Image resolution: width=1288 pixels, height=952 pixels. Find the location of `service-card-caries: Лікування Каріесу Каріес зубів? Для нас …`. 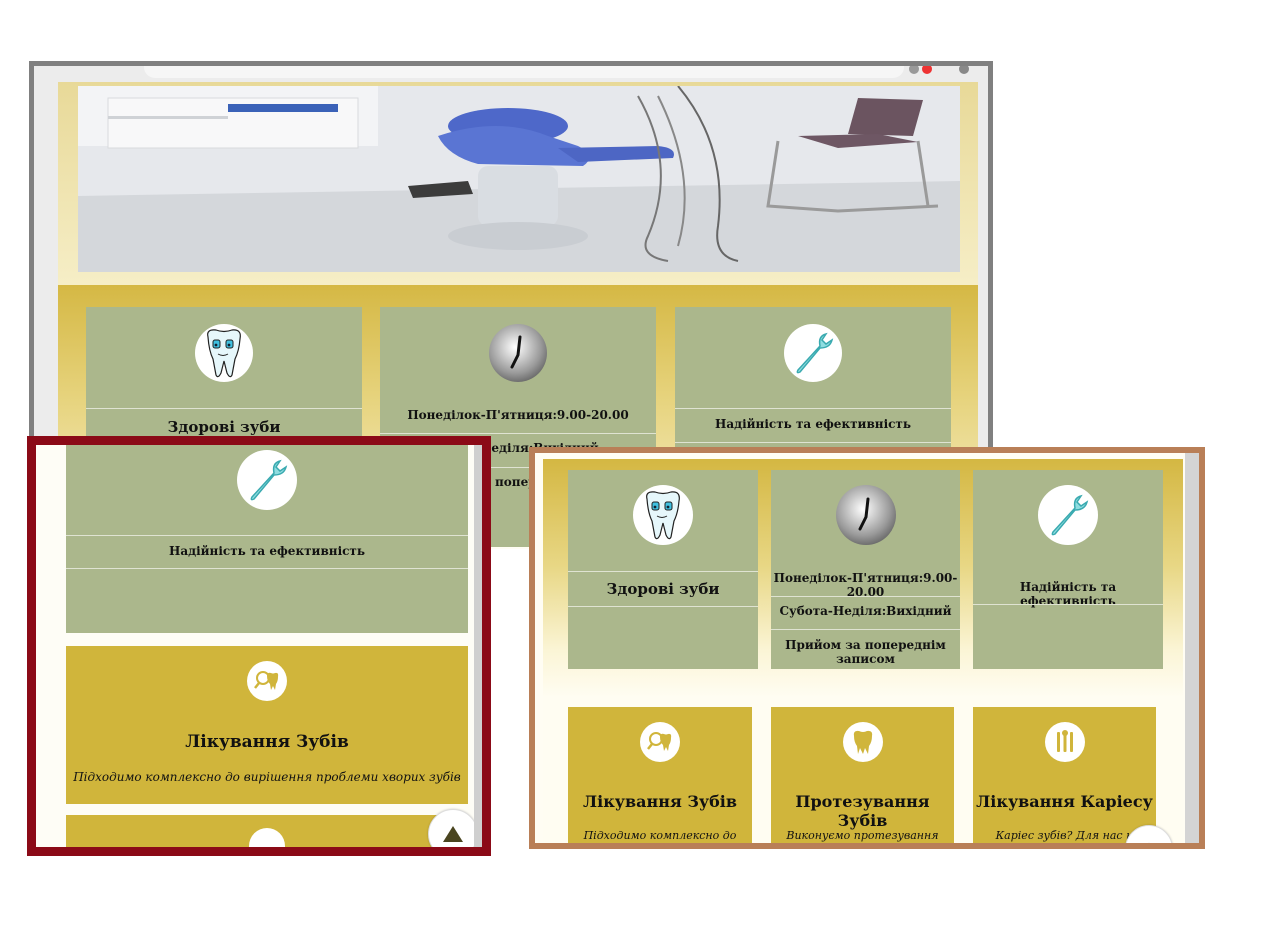

service-card-caries: Лікування Каріесу Каріес зубів? Для нас … is located at coordinates (1064, 775).